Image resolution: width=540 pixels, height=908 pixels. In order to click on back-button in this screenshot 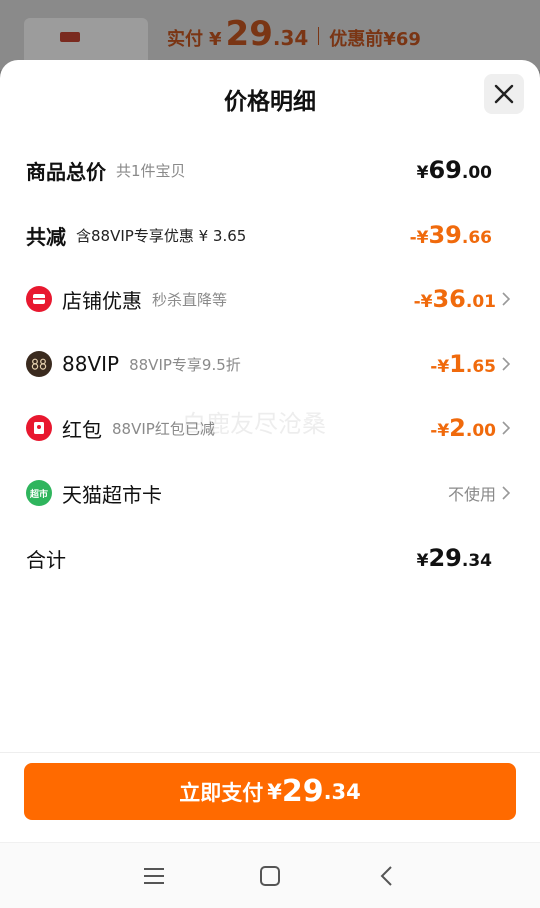, I will do `click(386, 876)`.